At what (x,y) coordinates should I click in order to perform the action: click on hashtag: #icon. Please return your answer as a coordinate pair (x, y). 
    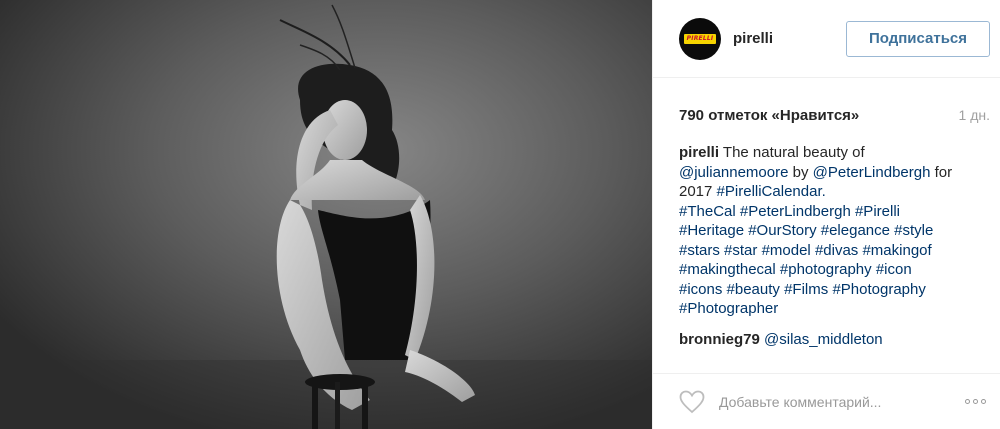
    Looking at the image, I should click on (894, 269).